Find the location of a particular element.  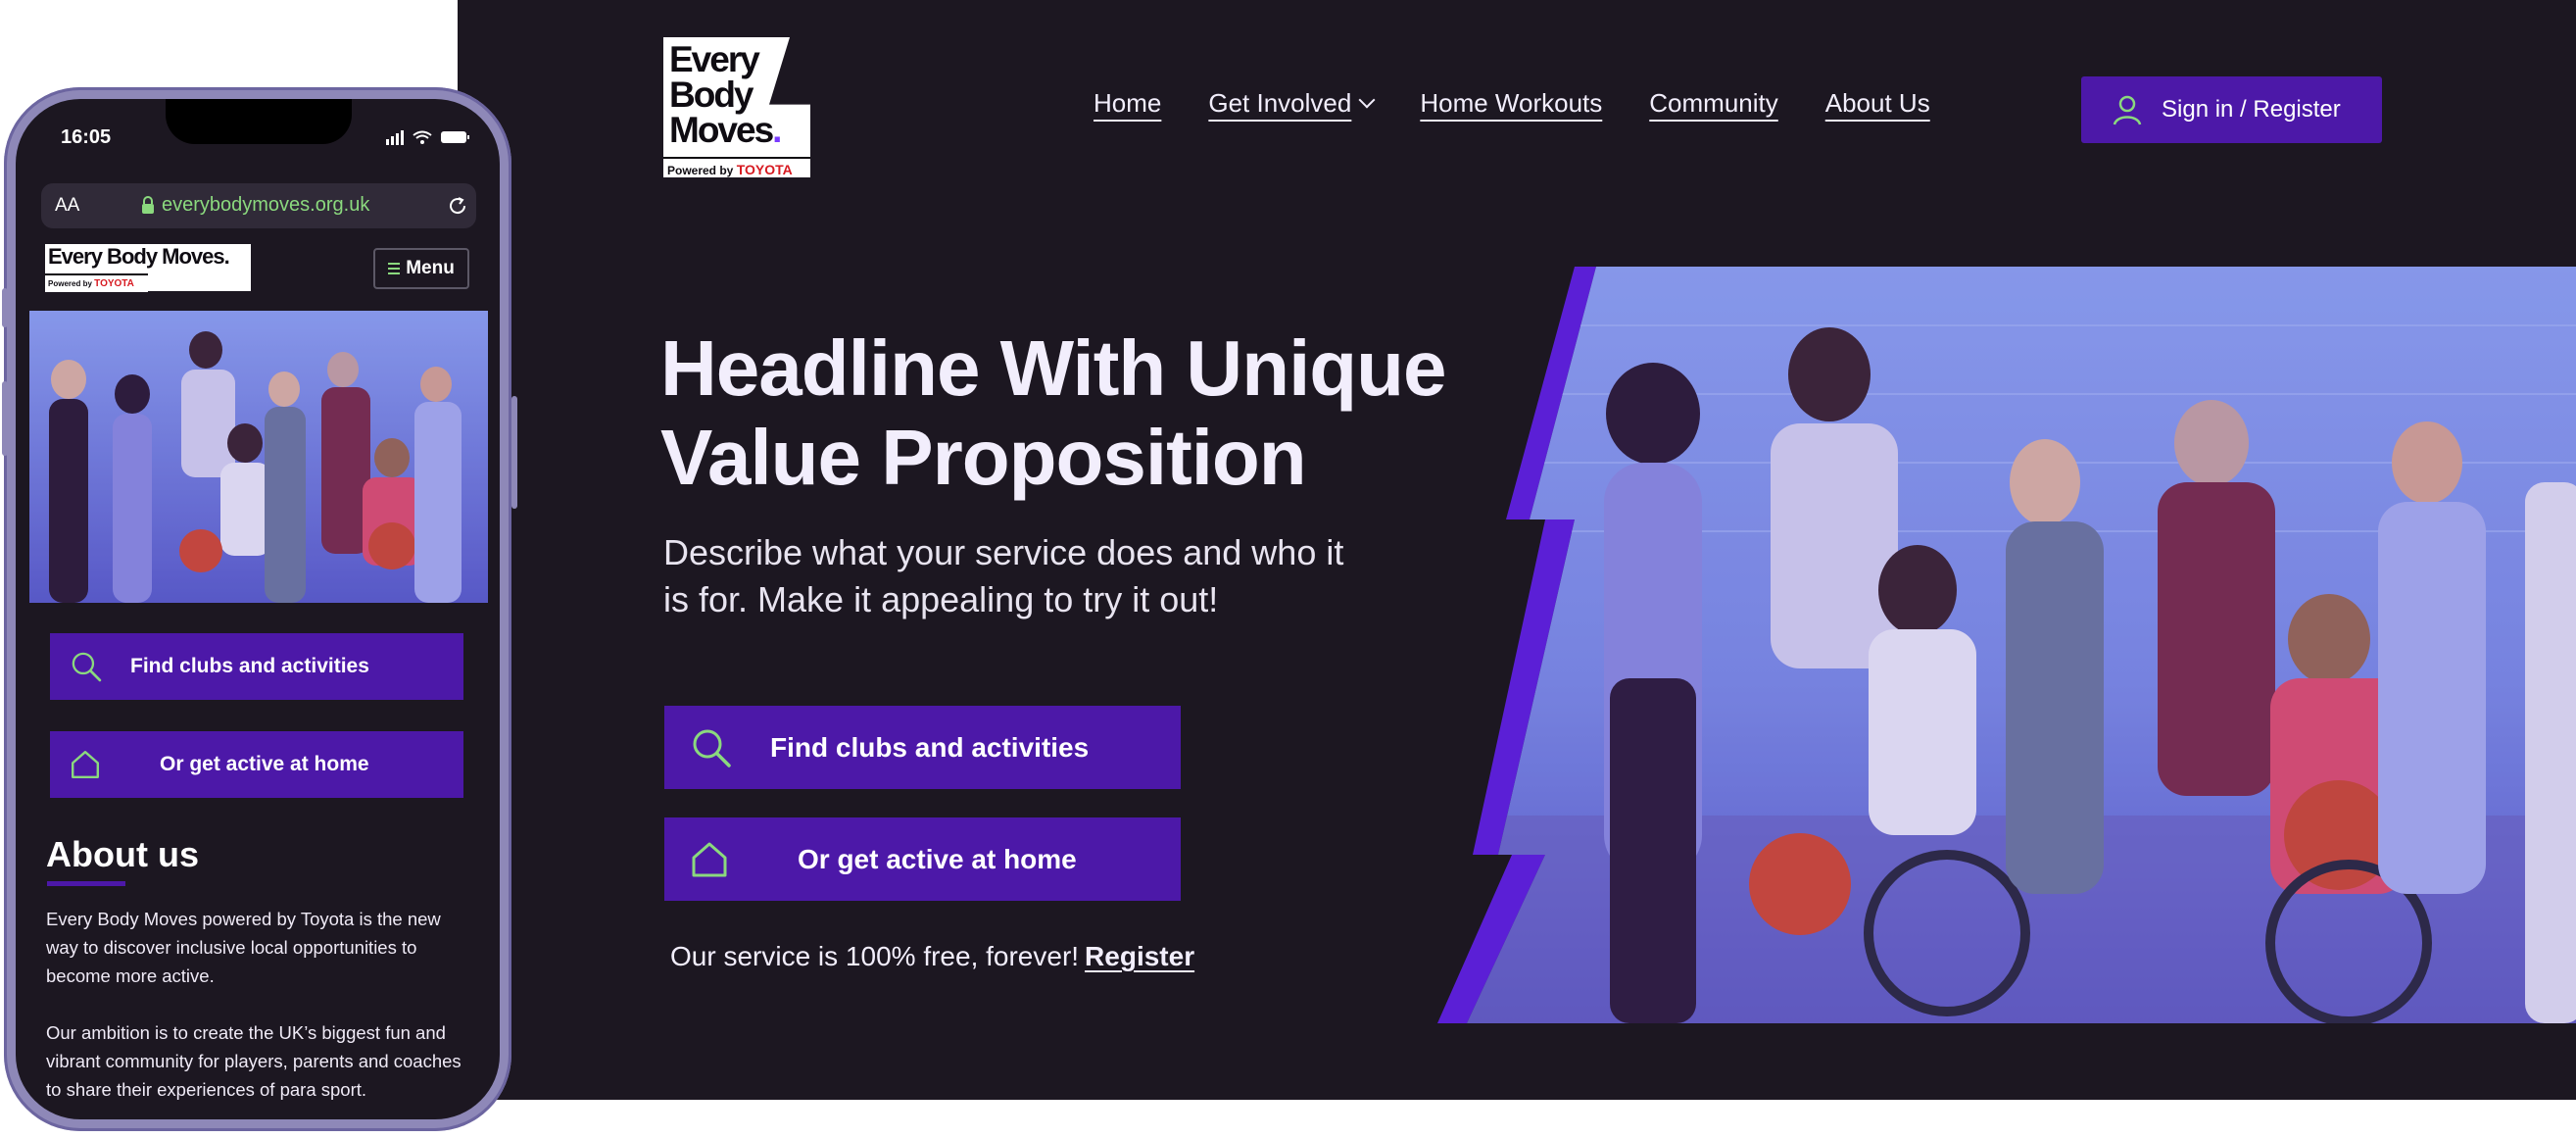

menu-label: Menu is located at coordinates (430, 268).